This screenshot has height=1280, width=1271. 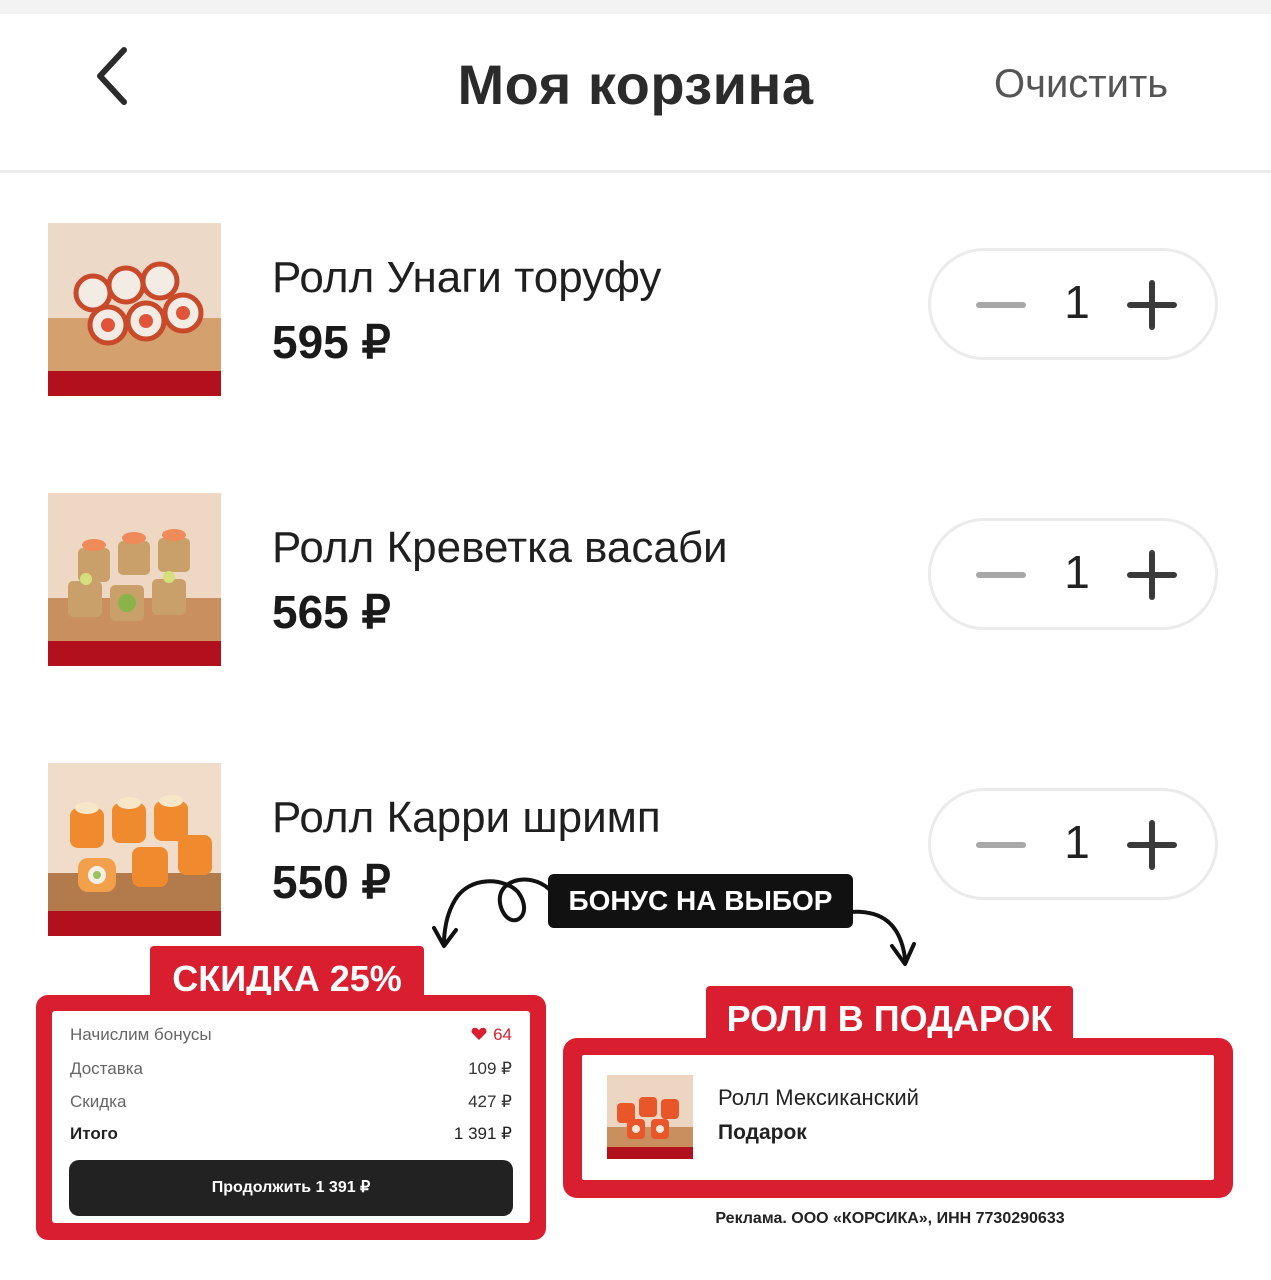 I want to click on status-strip, so click(x=635, y=7).